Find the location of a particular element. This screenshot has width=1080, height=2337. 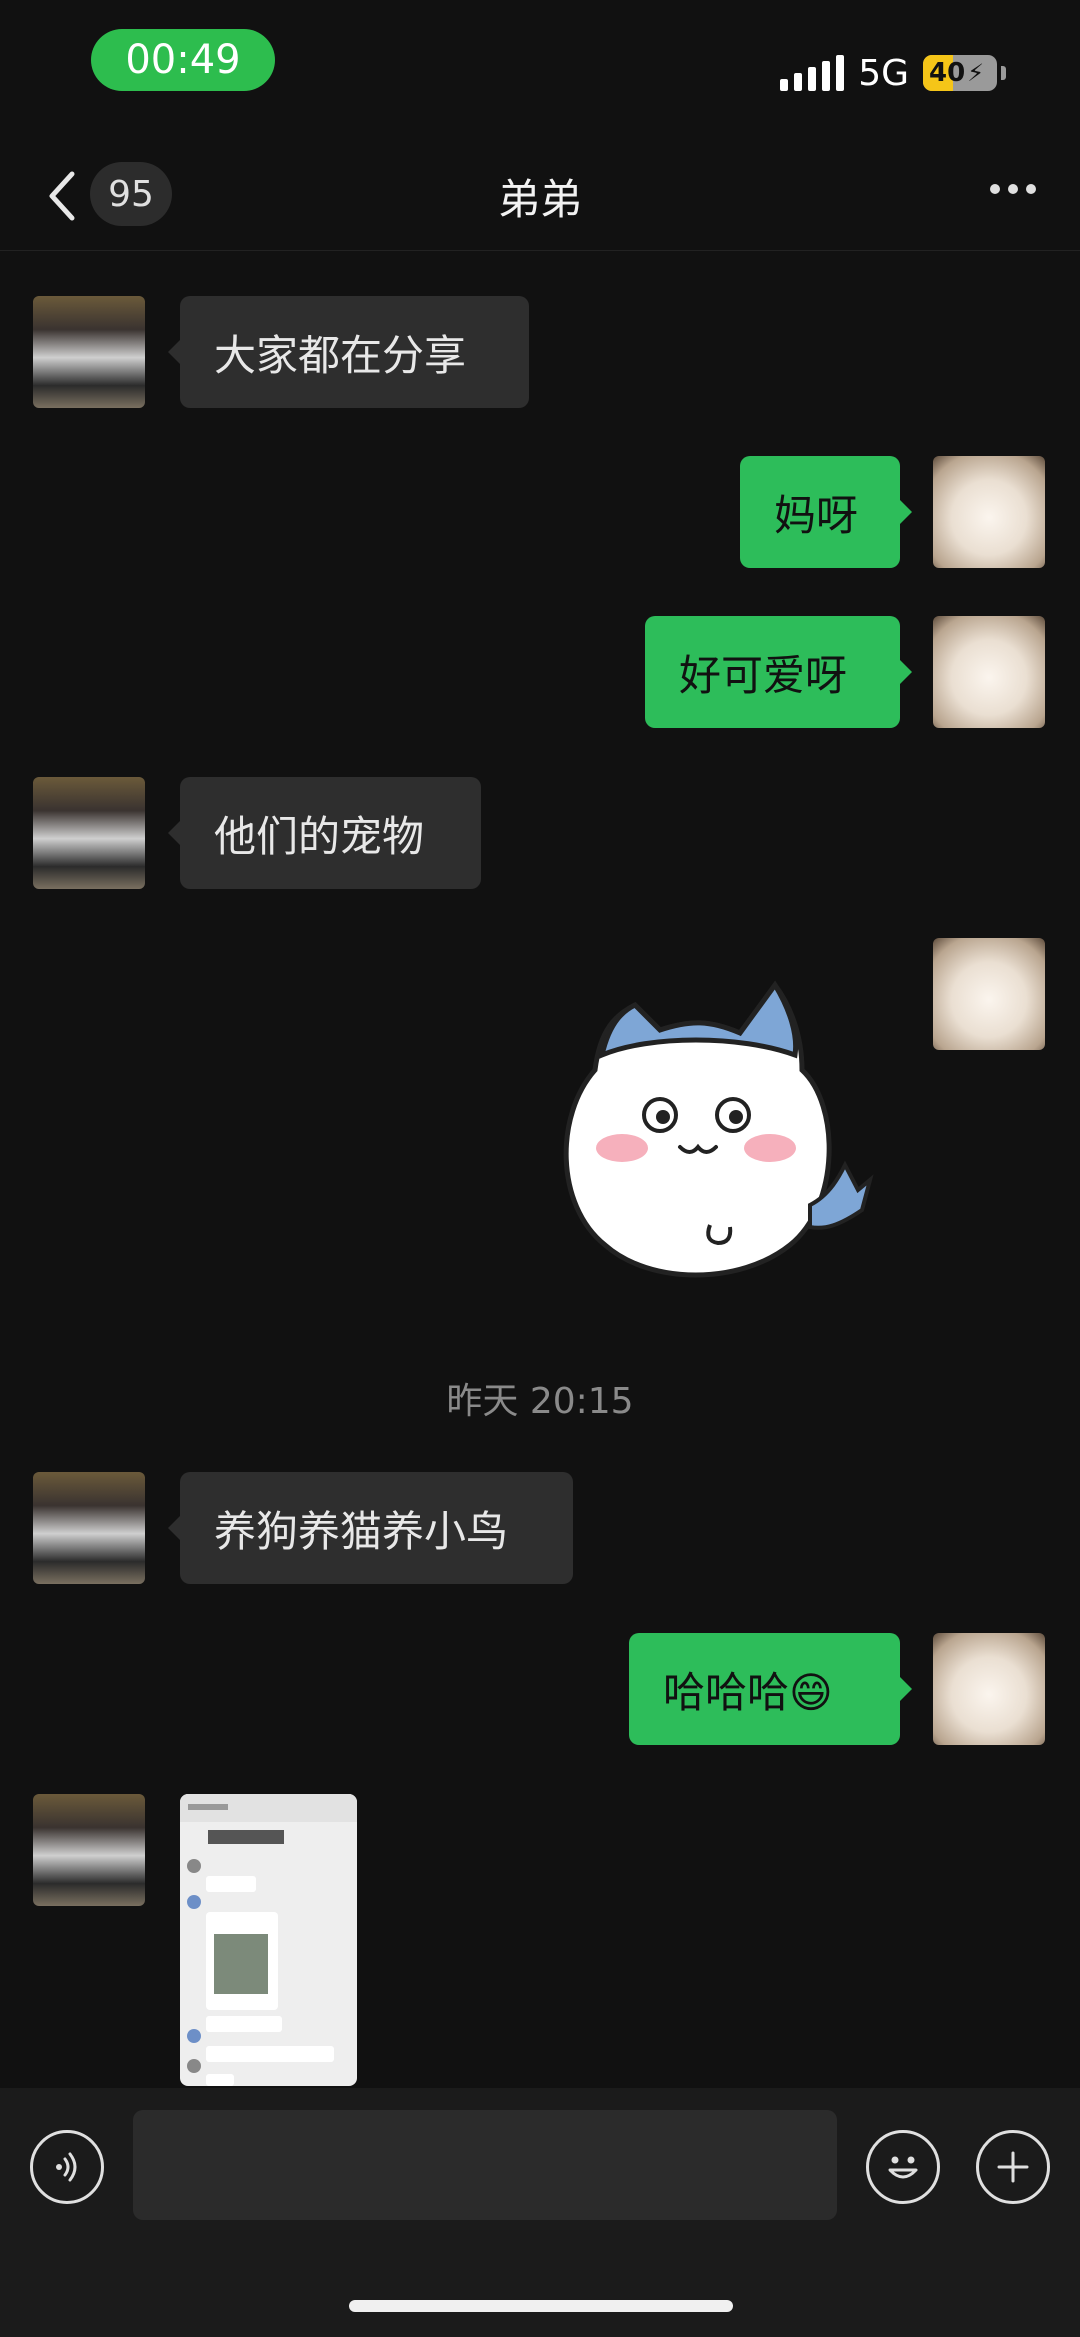

signal-icon is located at coordinates (812, 73).